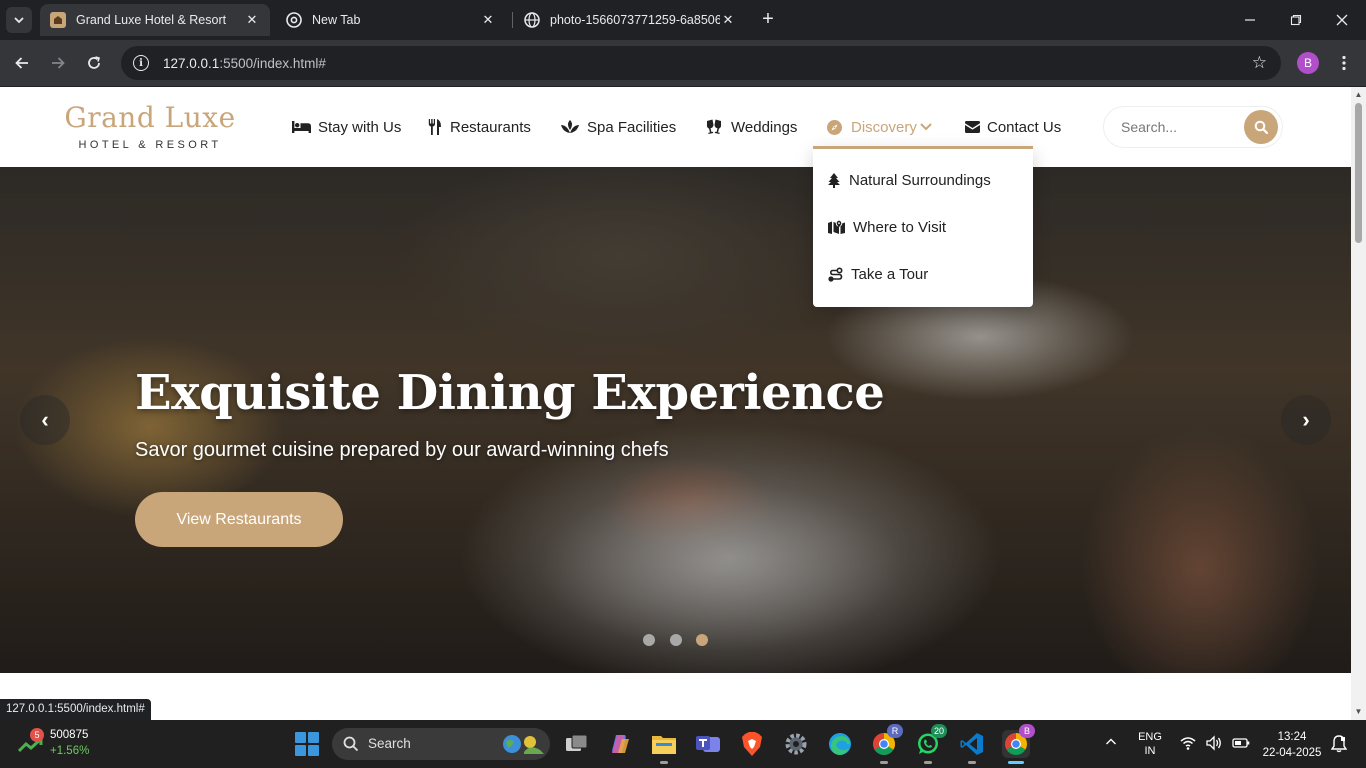  Describe the element at coordinates (1241, 743) in the screenshot. I see `battery-icon` at that location.